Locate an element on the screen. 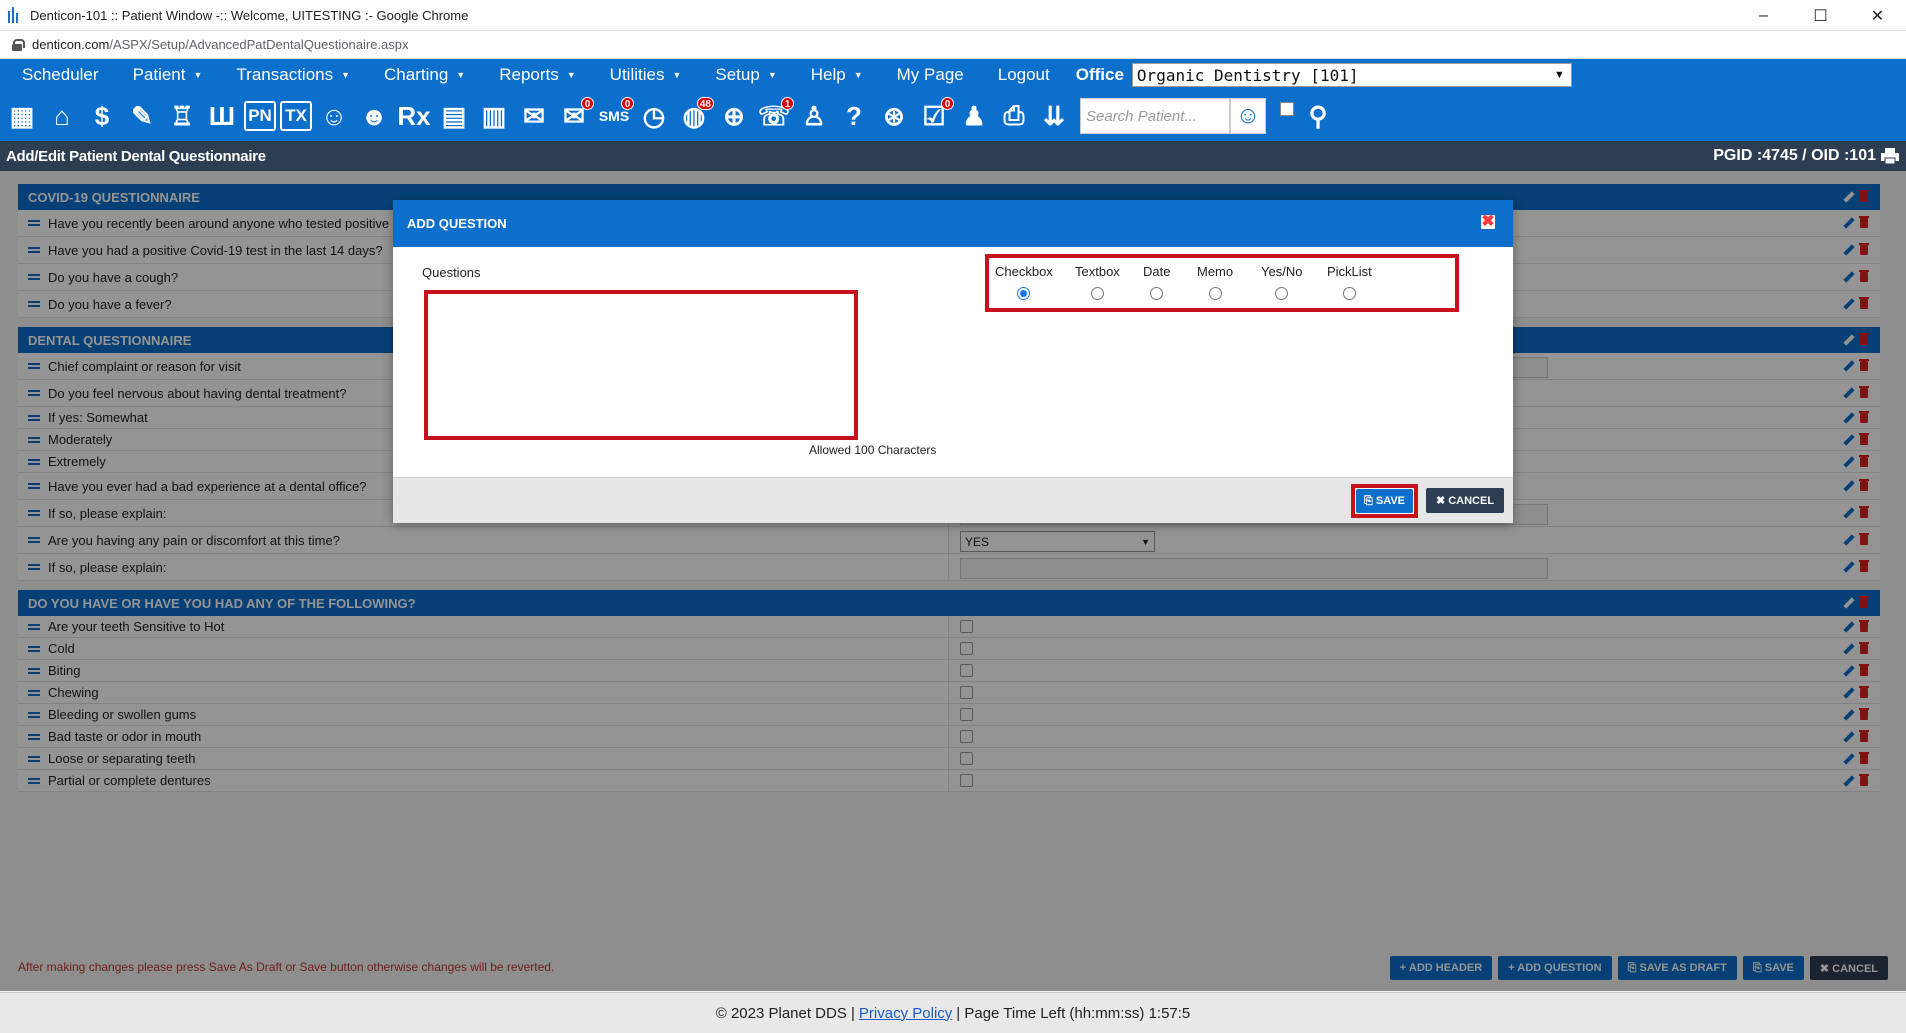  close-window-button: ✕ is located at coordinates (1877, 15).